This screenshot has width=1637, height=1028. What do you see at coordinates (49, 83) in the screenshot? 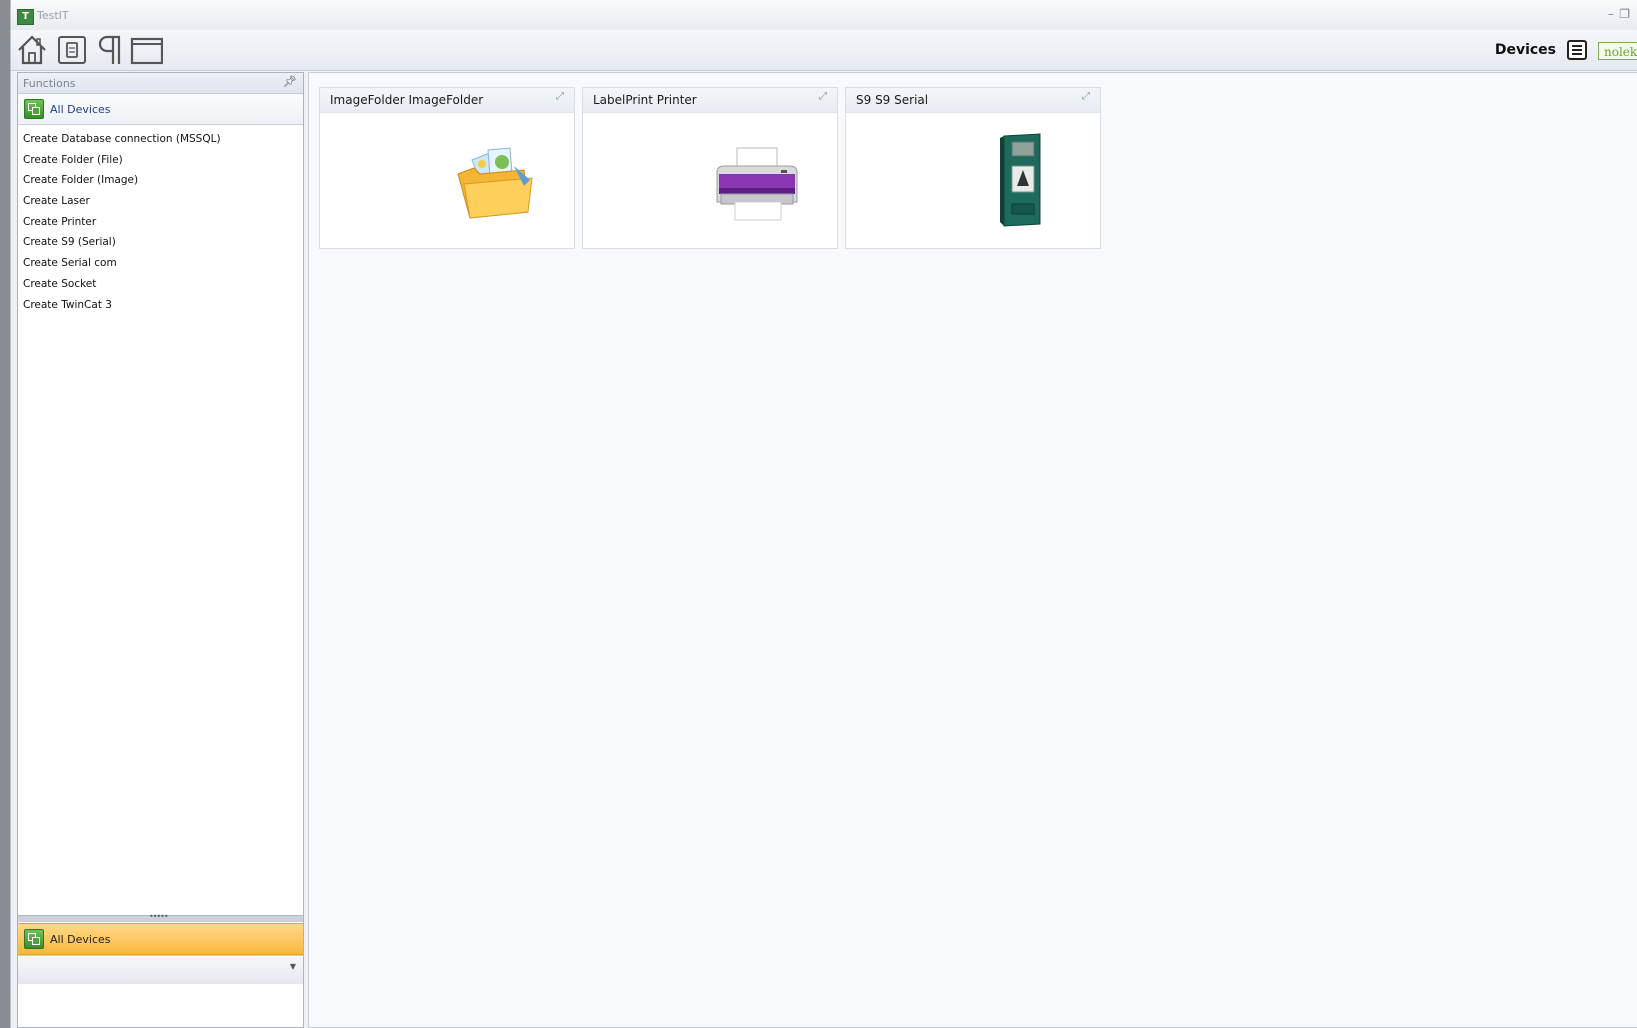
I see `panel-title: Functions` at bounding box center [49, 83].